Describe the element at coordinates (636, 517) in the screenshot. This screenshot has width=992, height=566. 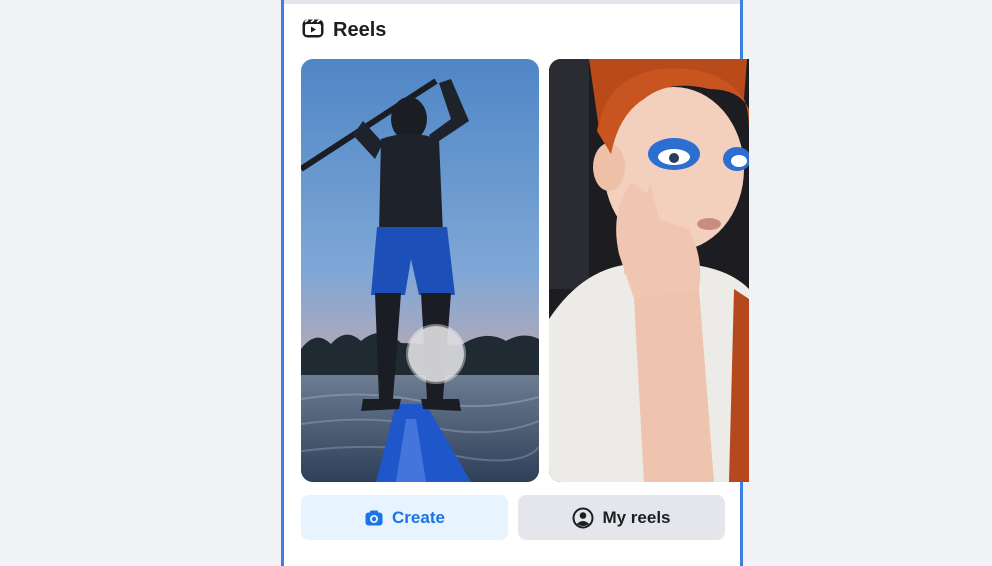
I see `my-reels-label: My reels` at that location.